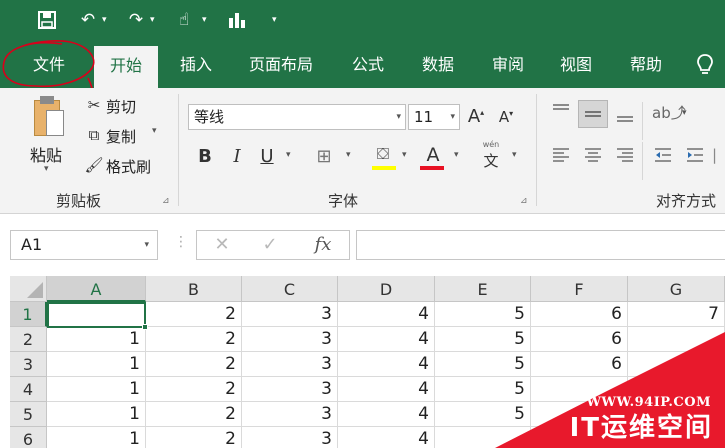 This screenshot has height=448, width=725. Describe the element at coordinates (238, 20) in the screenshot. I see `chart-icon` at that location.